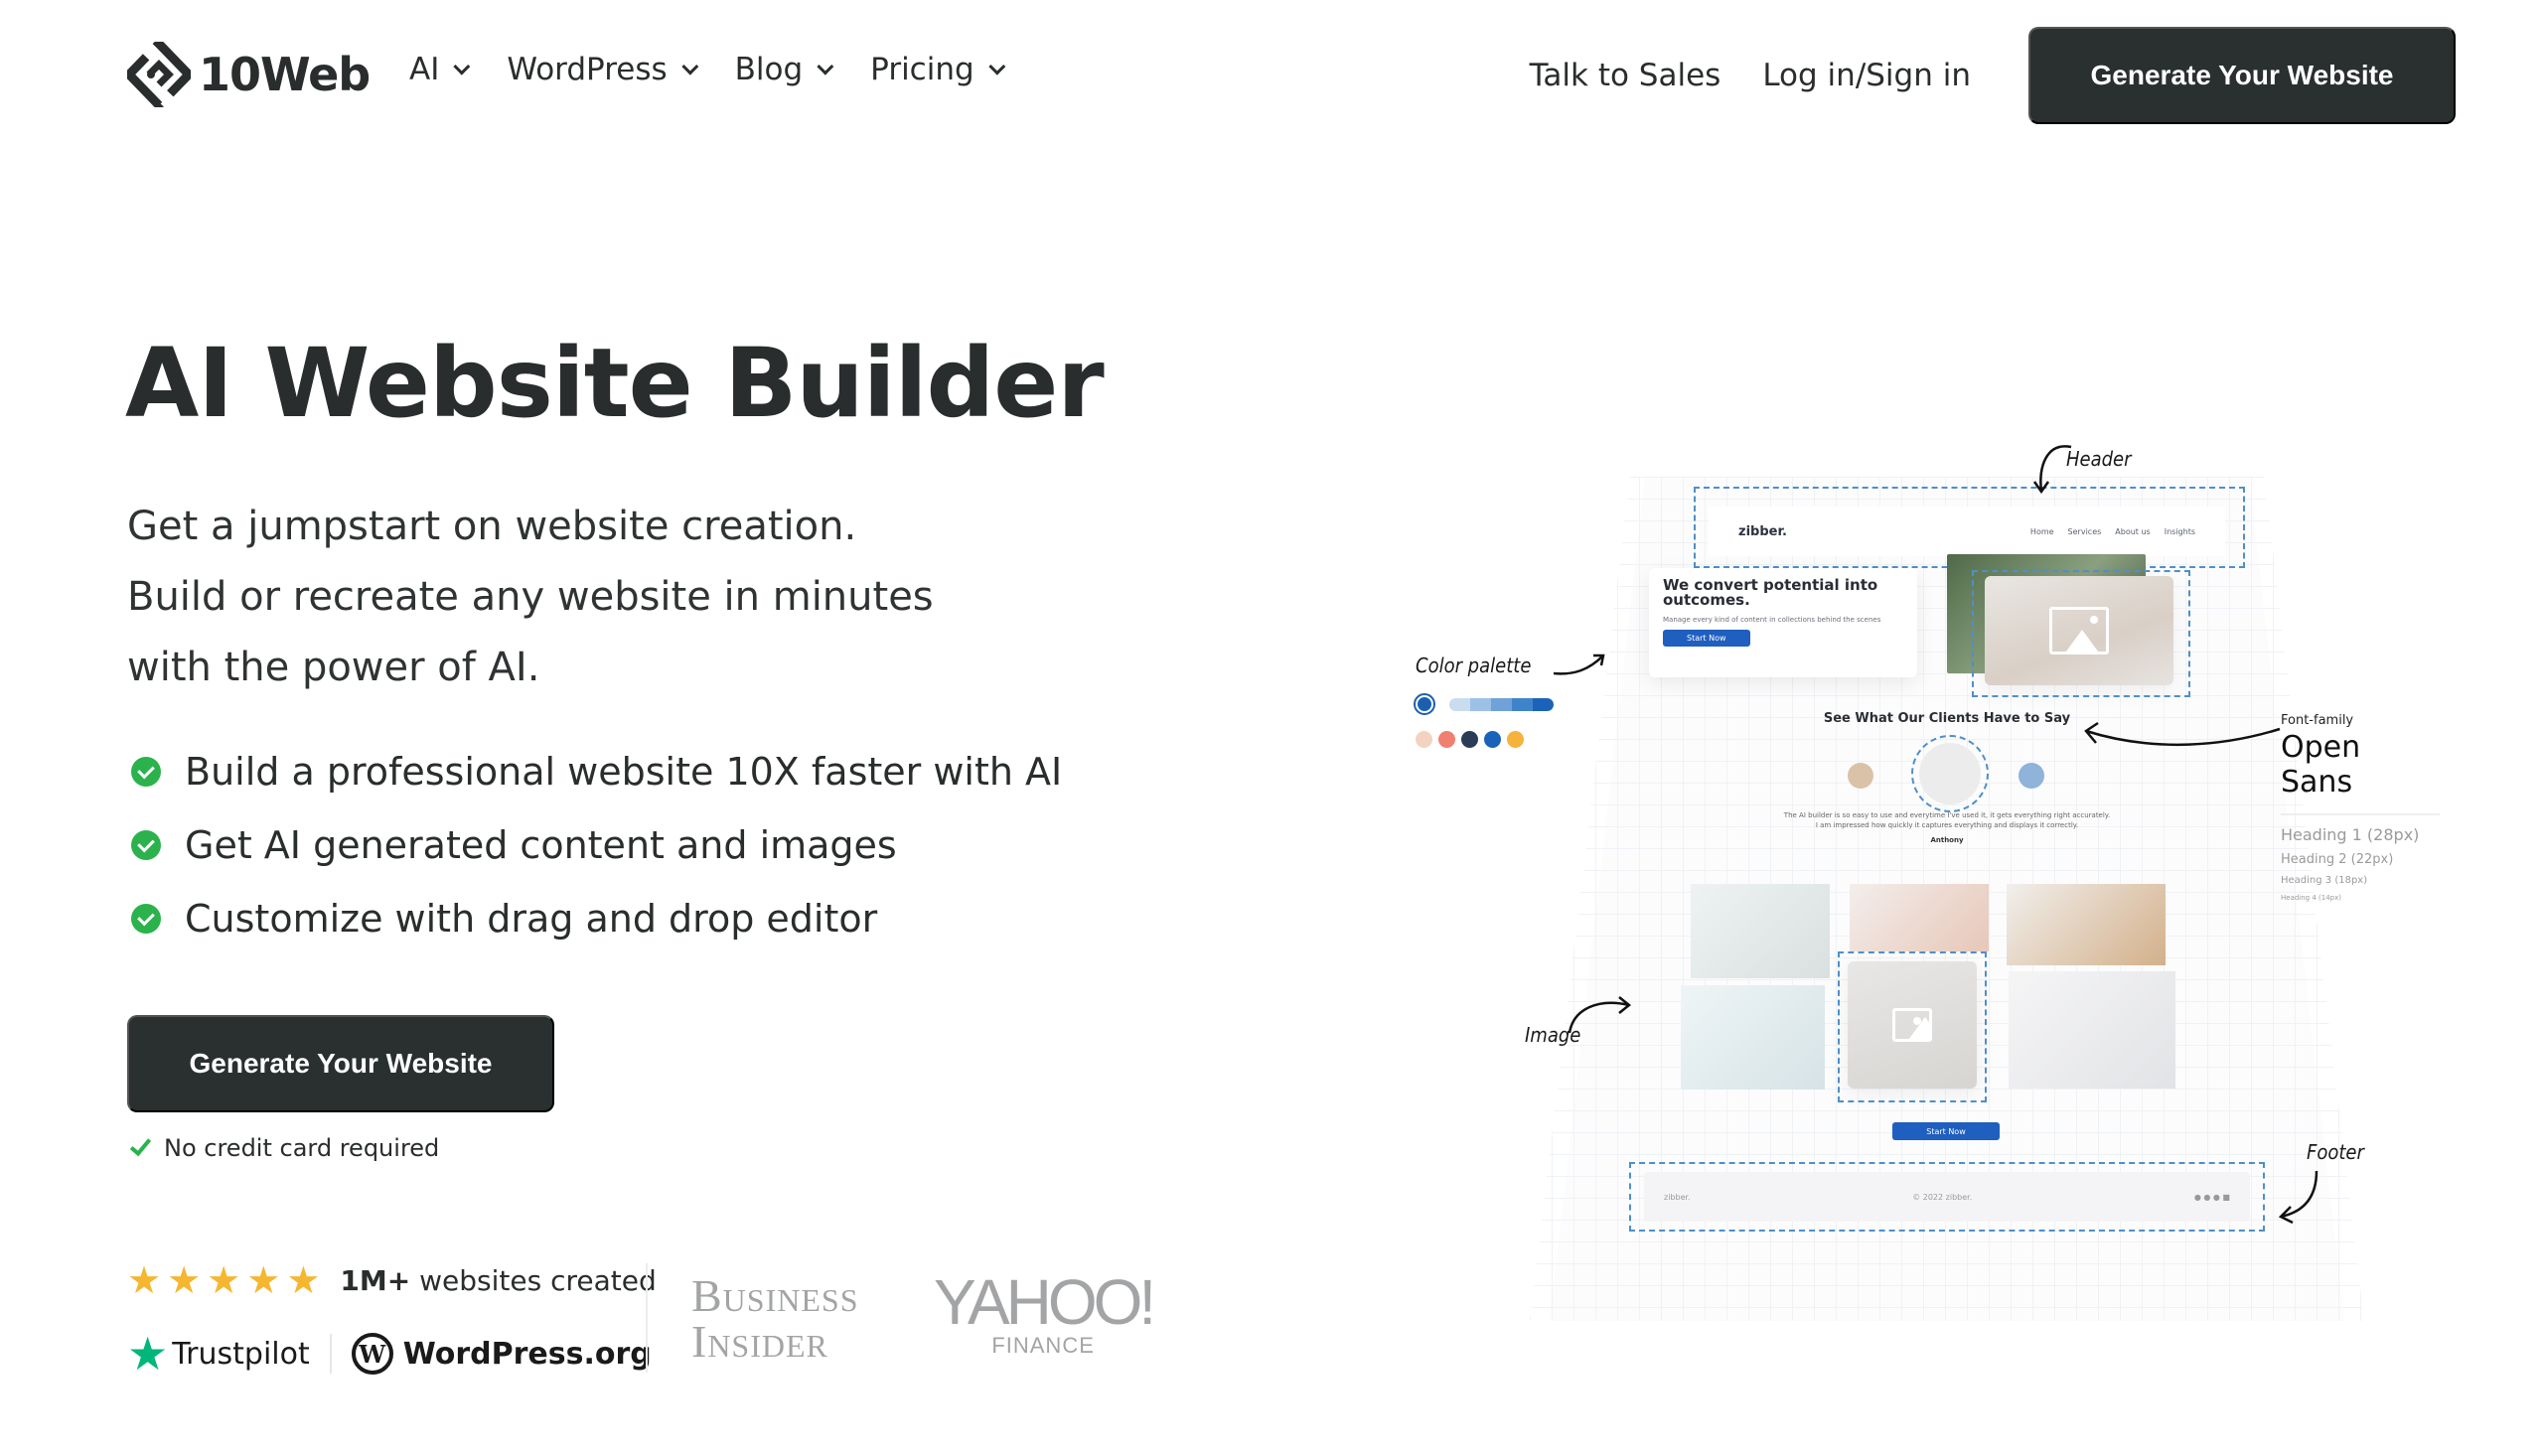 The height and width of the screenshot is (1456, 2543). Describe the element at coordinates (1942, 1197) in the screenshot. I see `mockup-footer-copyright: © 2022 zibber.` at that location.